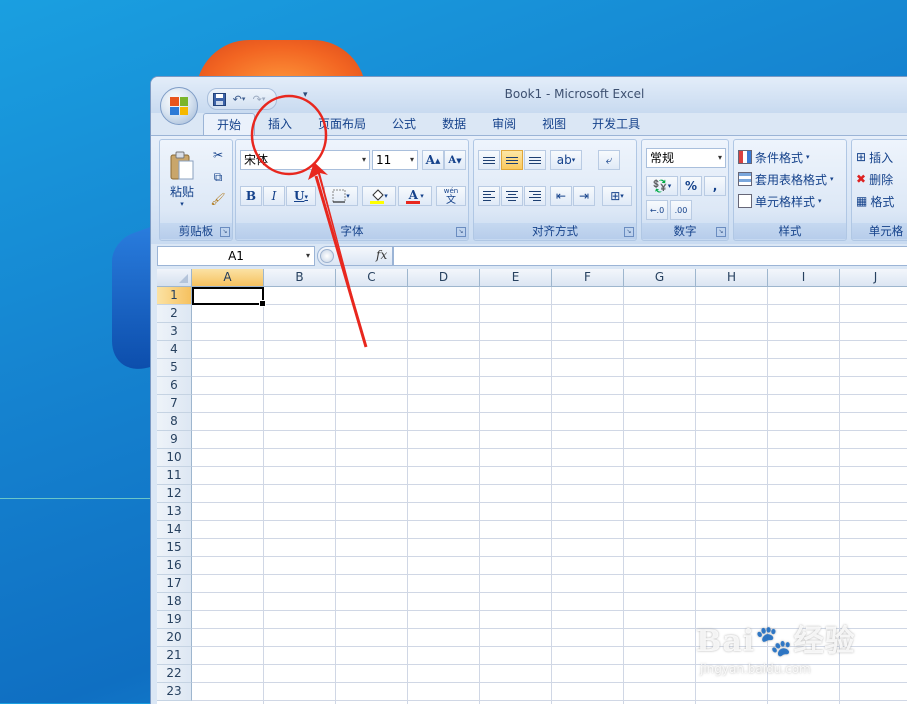 This screenshot has height=704, width=907. What do you see at coordinates (379, 196) in the screenshot?
I see `fill-color-button: ▾` at bounding box center [379, 196].